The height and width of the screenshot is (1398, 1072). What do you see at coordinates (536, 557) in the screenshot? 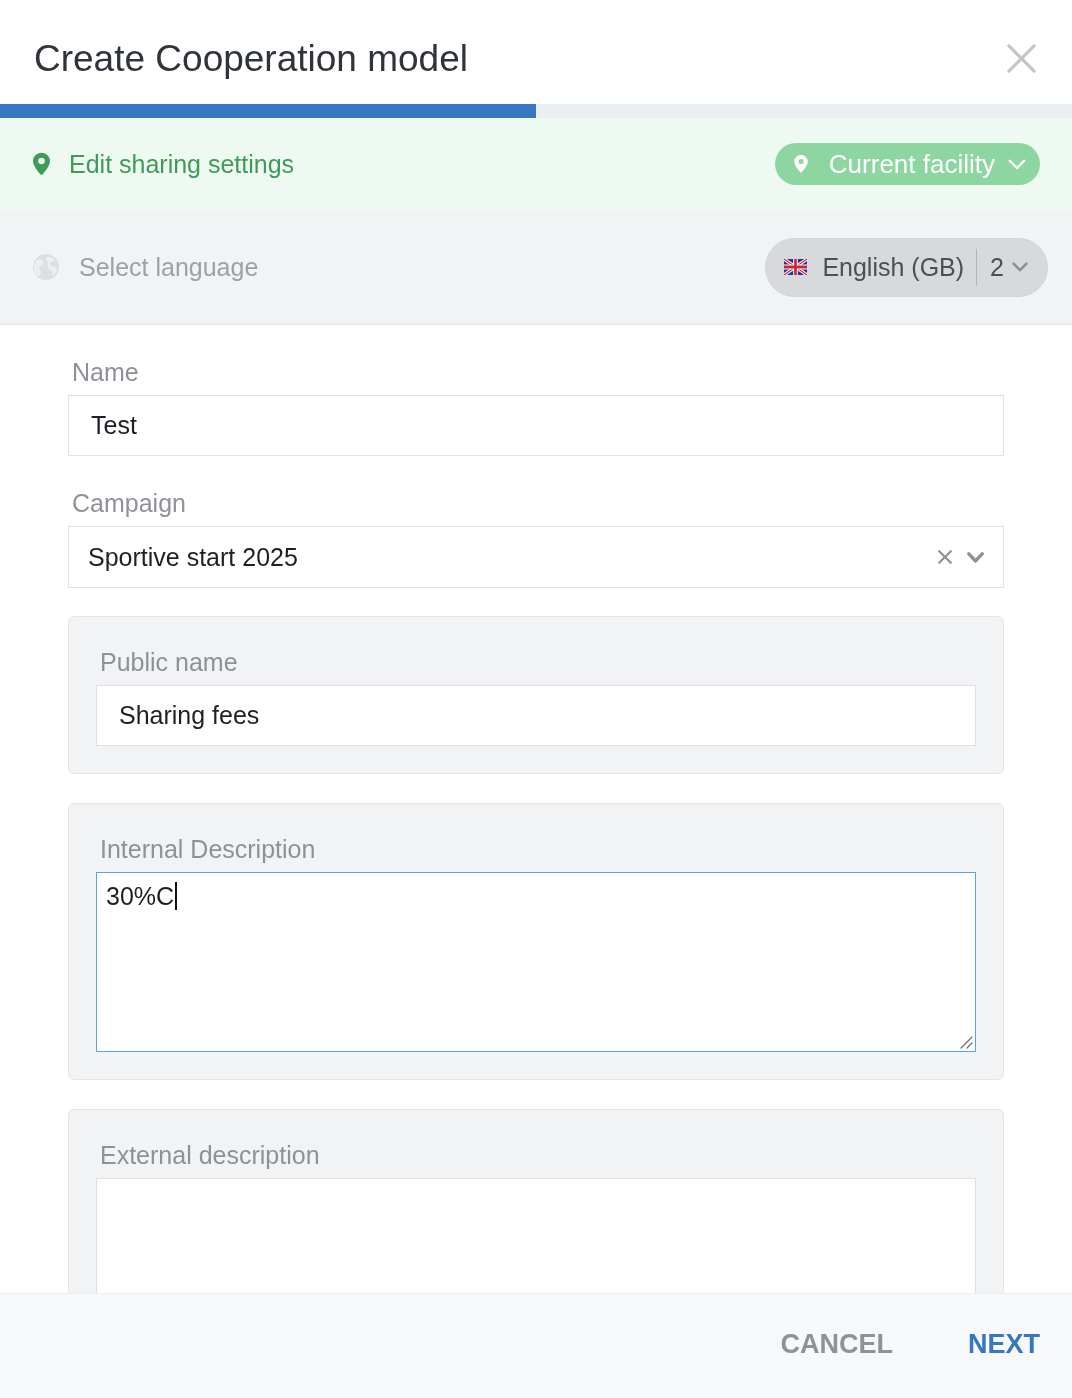
I see `dropdown-select: Sportive start 2025` at bounding box center [536, 557].